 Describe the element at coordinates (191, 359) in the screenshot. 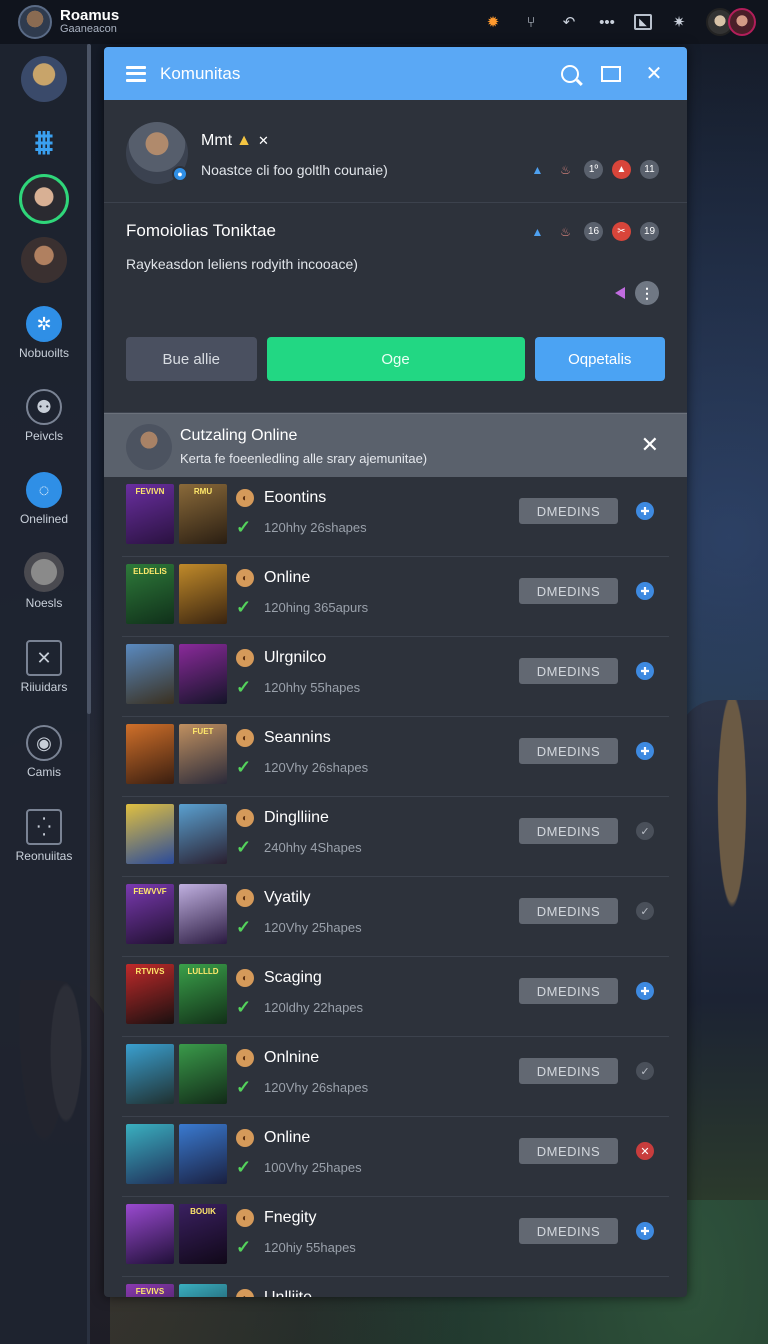

I see `secondary-button: Bue allie` at that location.